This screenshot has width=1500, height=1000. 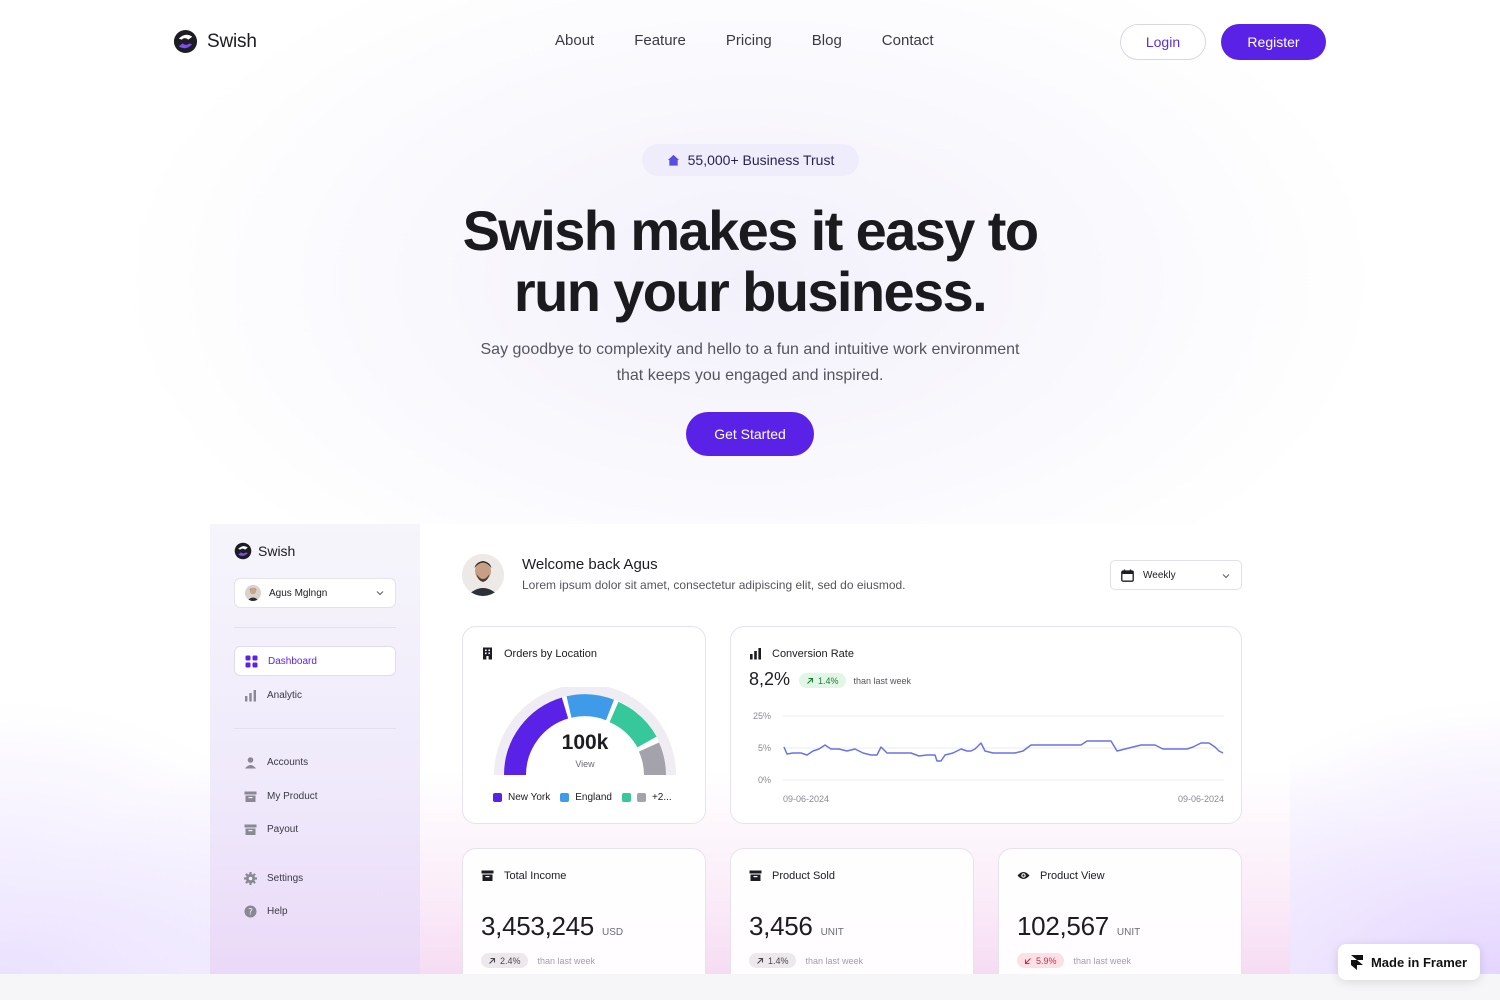 What do you see at coordinates (292, 661) in the screenshot?
I see `sidebar-item-label: Dashboard` at bounding box center [292, 661].